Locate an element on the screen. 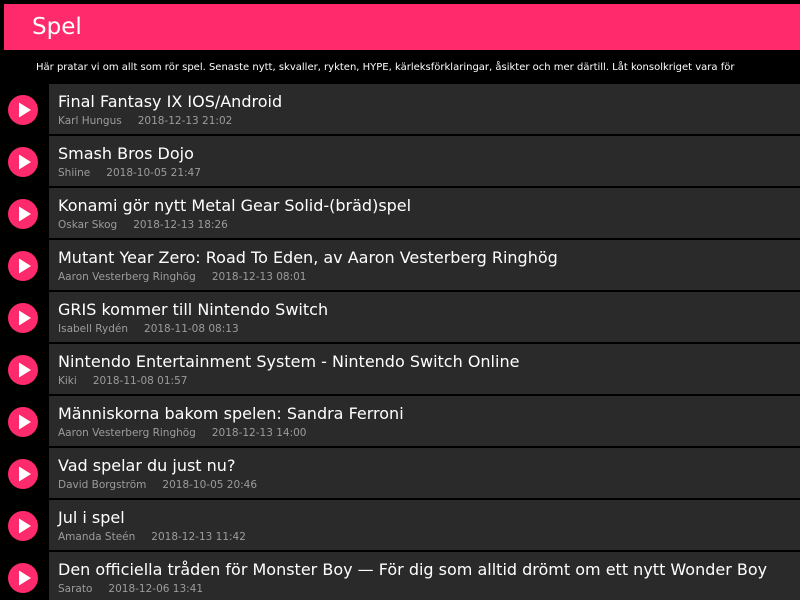 This screenshot has height=600, width=800. thread-author: Sarato is located at coordinates (75, 589).